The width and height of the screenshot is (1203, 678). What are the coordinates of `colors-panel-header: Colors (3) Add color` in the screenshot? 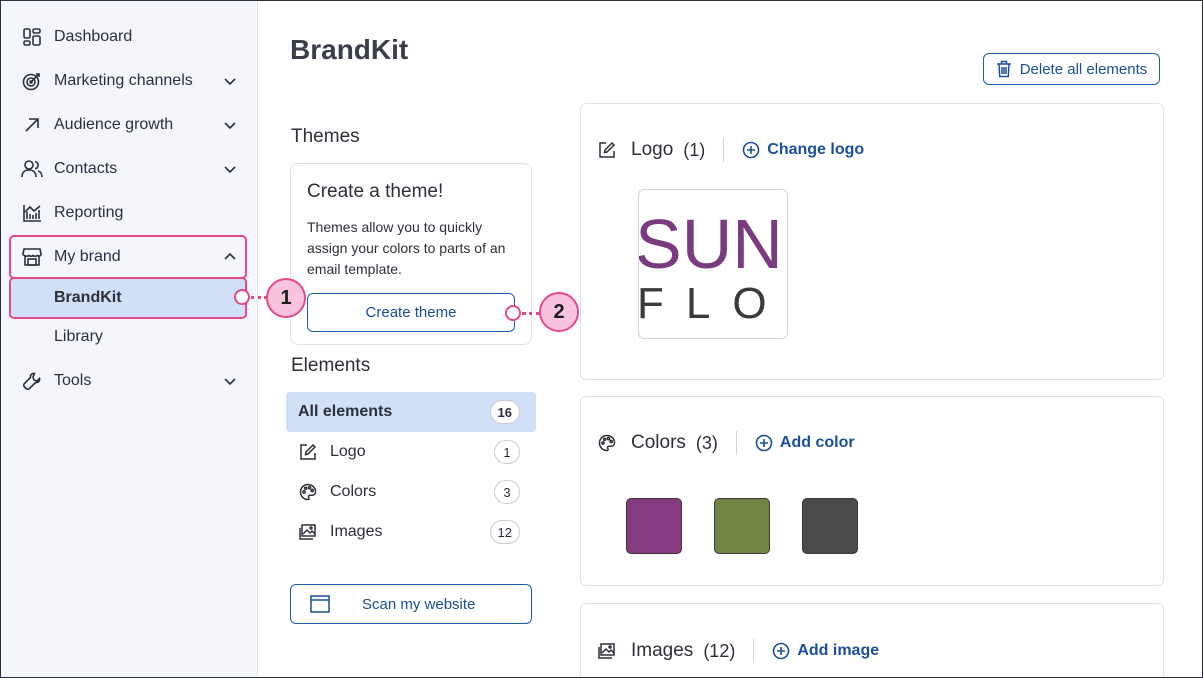 It's located at (726, 443).